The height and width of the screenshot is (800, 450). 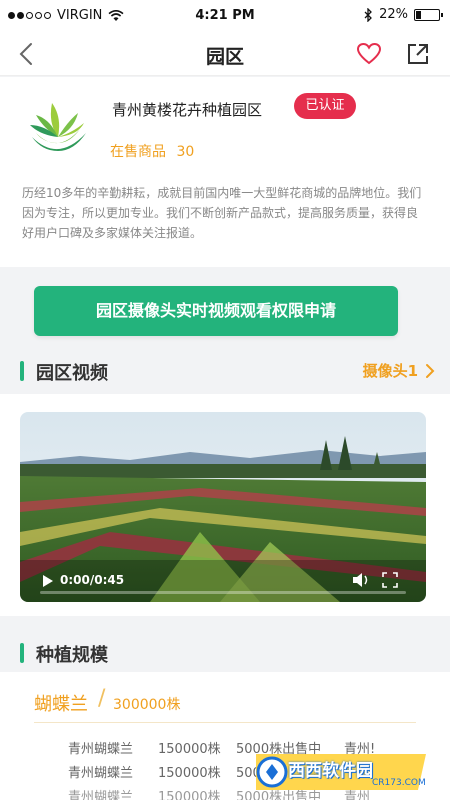 What do you see at coordinates (147, 705) in the screenshot?
I see `variety-quantity: 300000株` at bounding box center [147, 705].